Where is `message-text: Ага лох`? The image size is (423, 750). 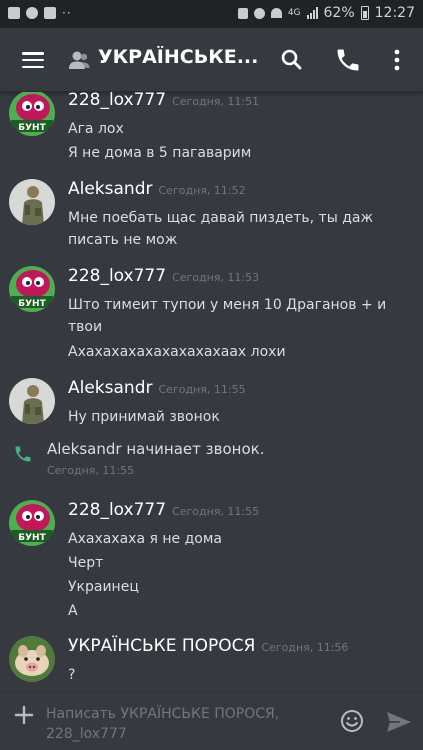
message-text: Ага лох is located at coordinates (96, 129).